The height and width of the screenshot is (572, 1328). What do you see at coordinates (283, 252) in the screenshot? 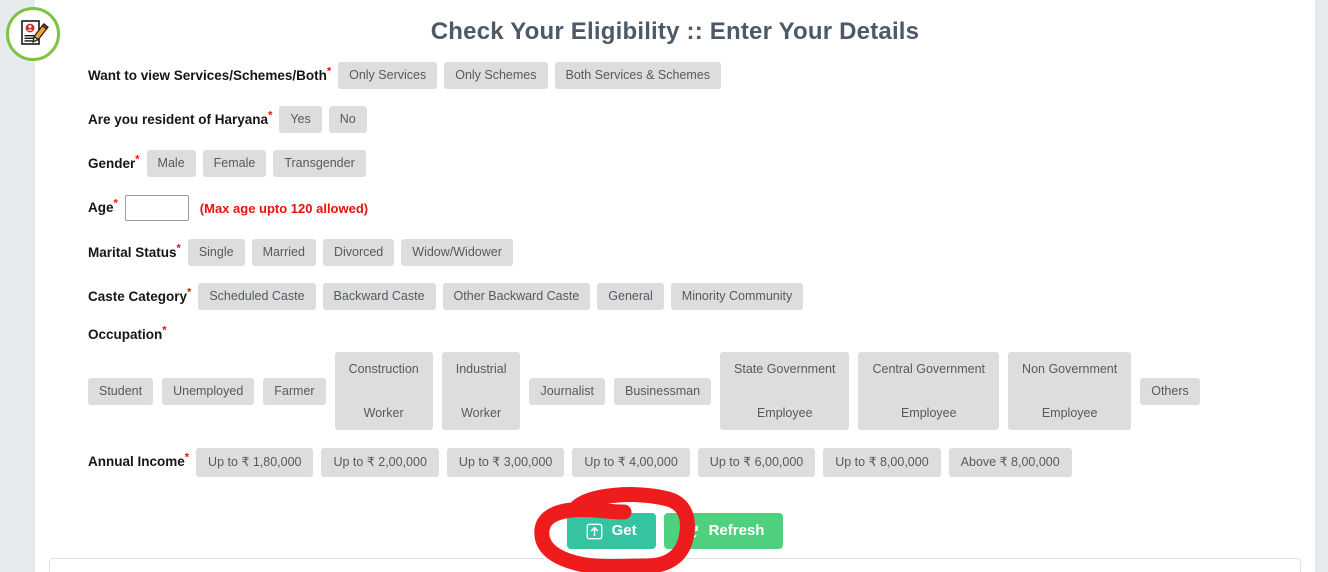
I see `option-married: Married` at bounding box center [283, 252].